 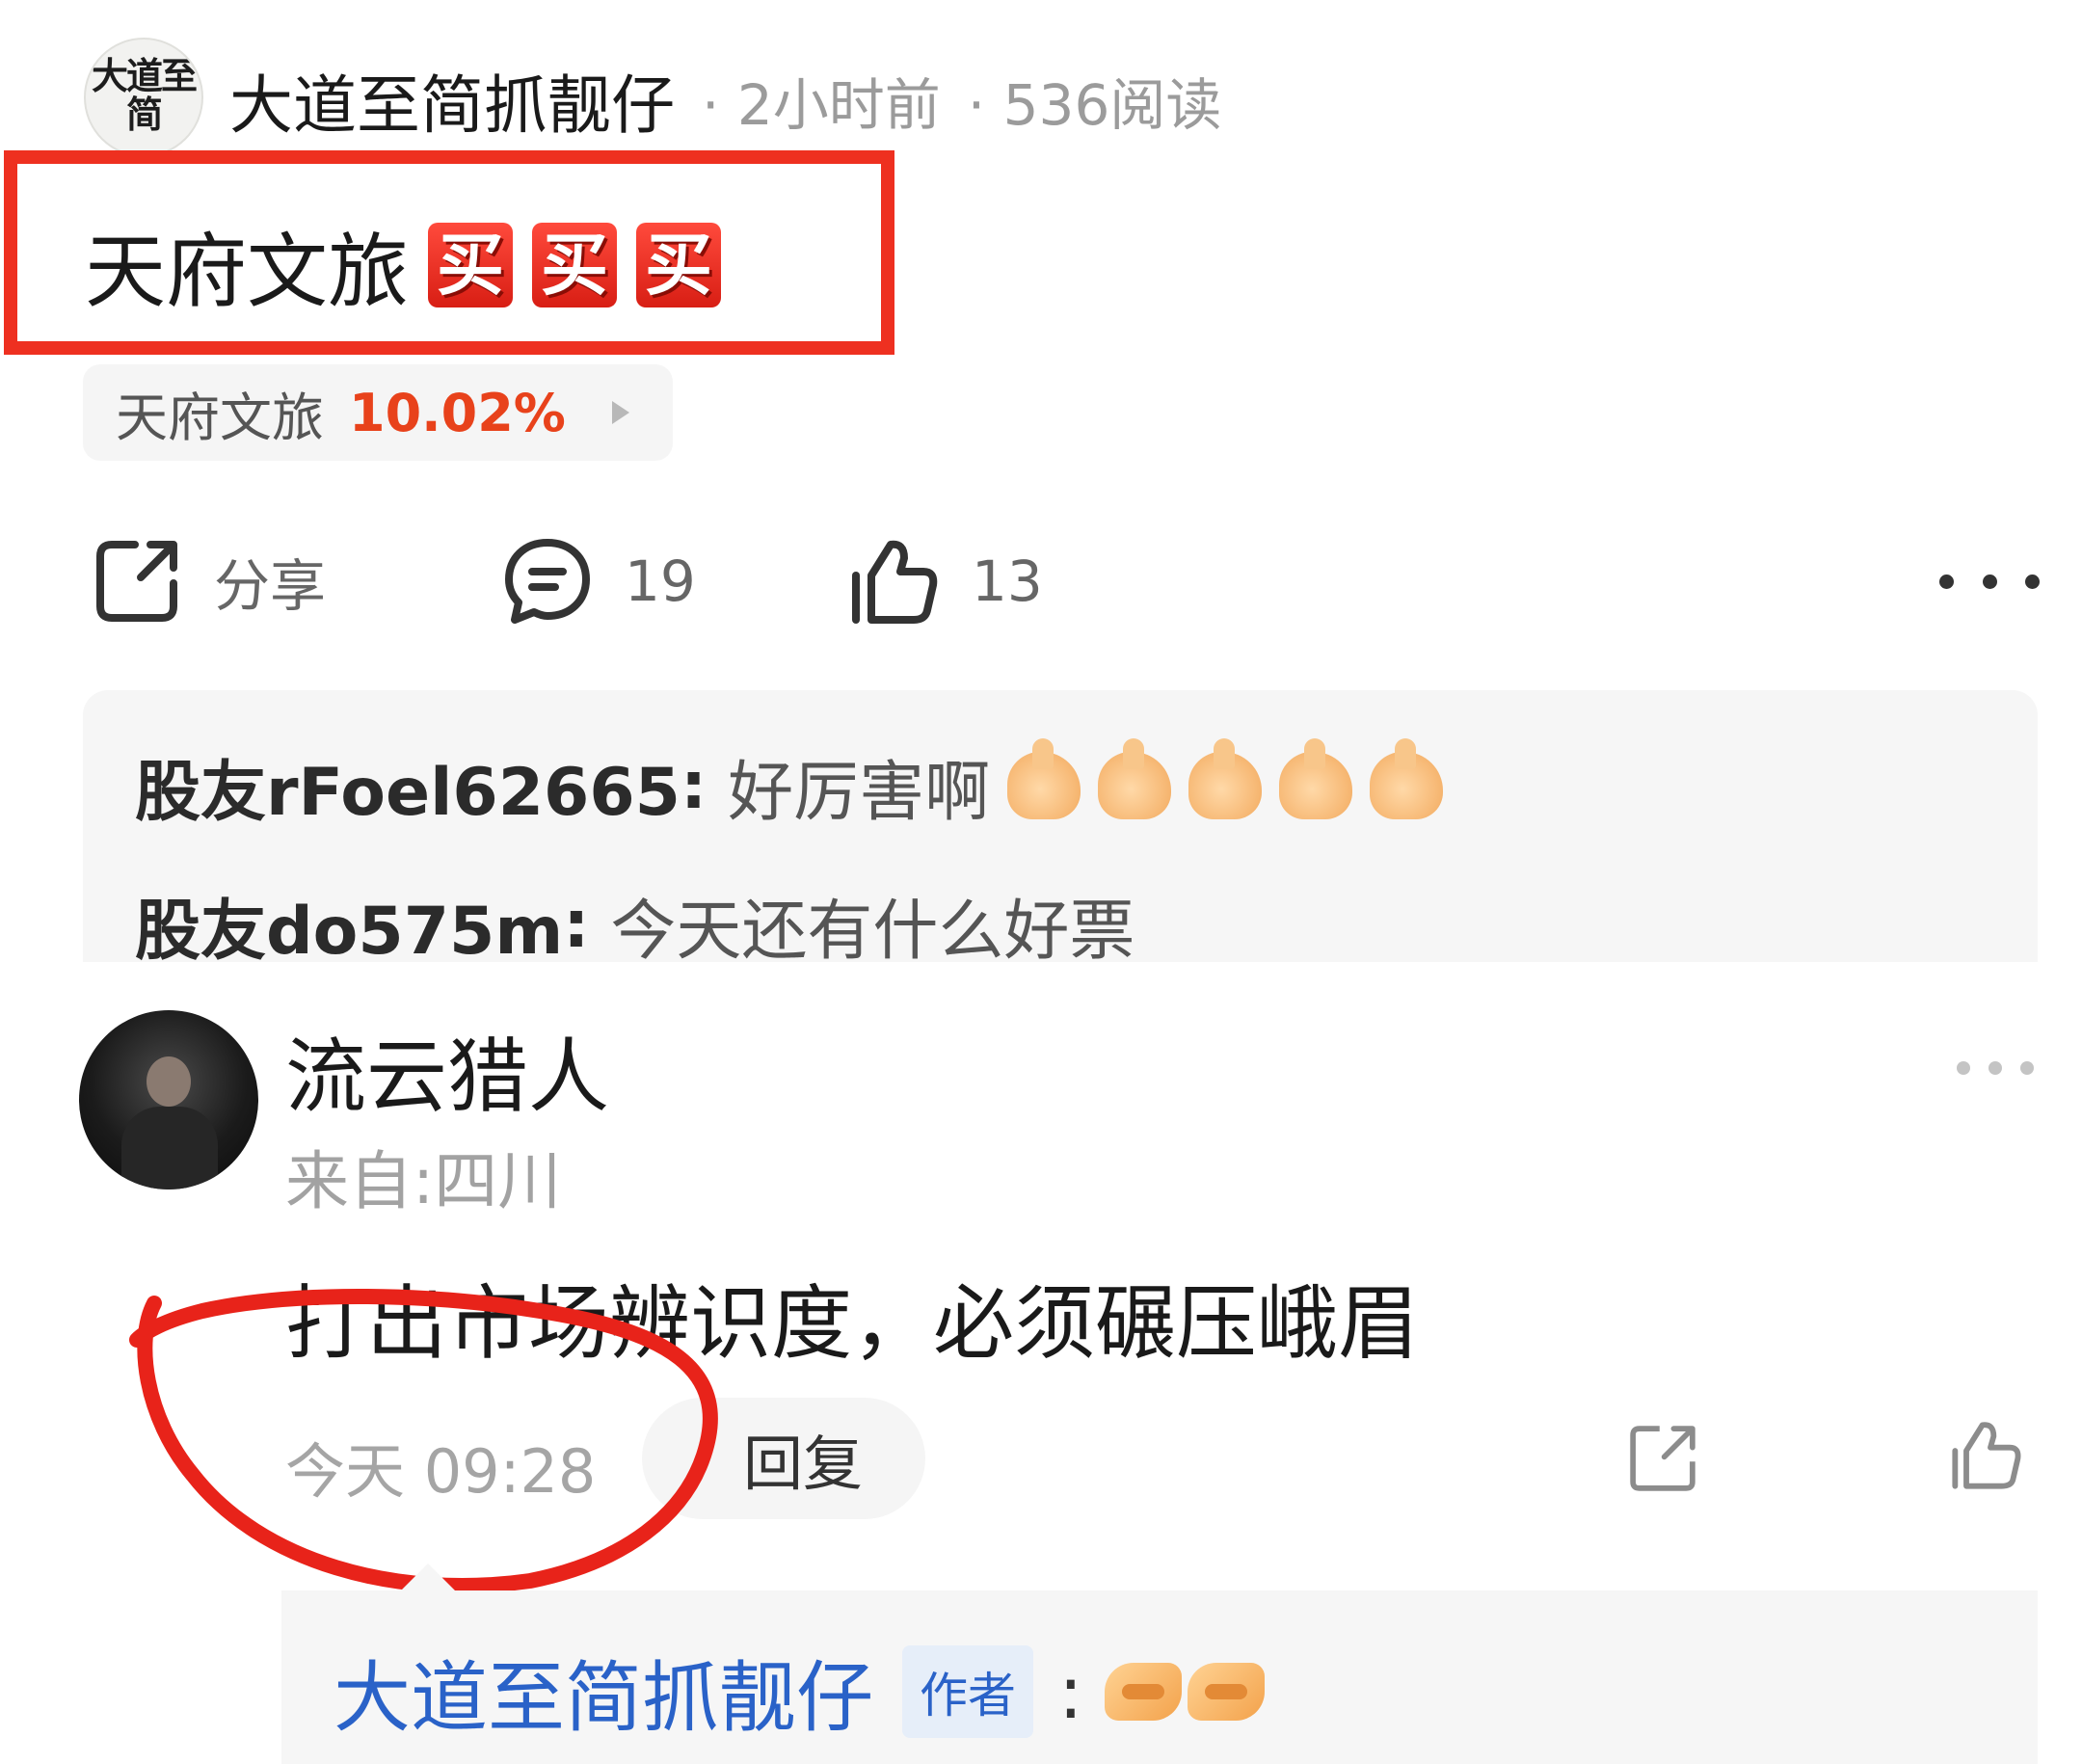 I want to click on reply-pointer, so click(x=428, y=1577).